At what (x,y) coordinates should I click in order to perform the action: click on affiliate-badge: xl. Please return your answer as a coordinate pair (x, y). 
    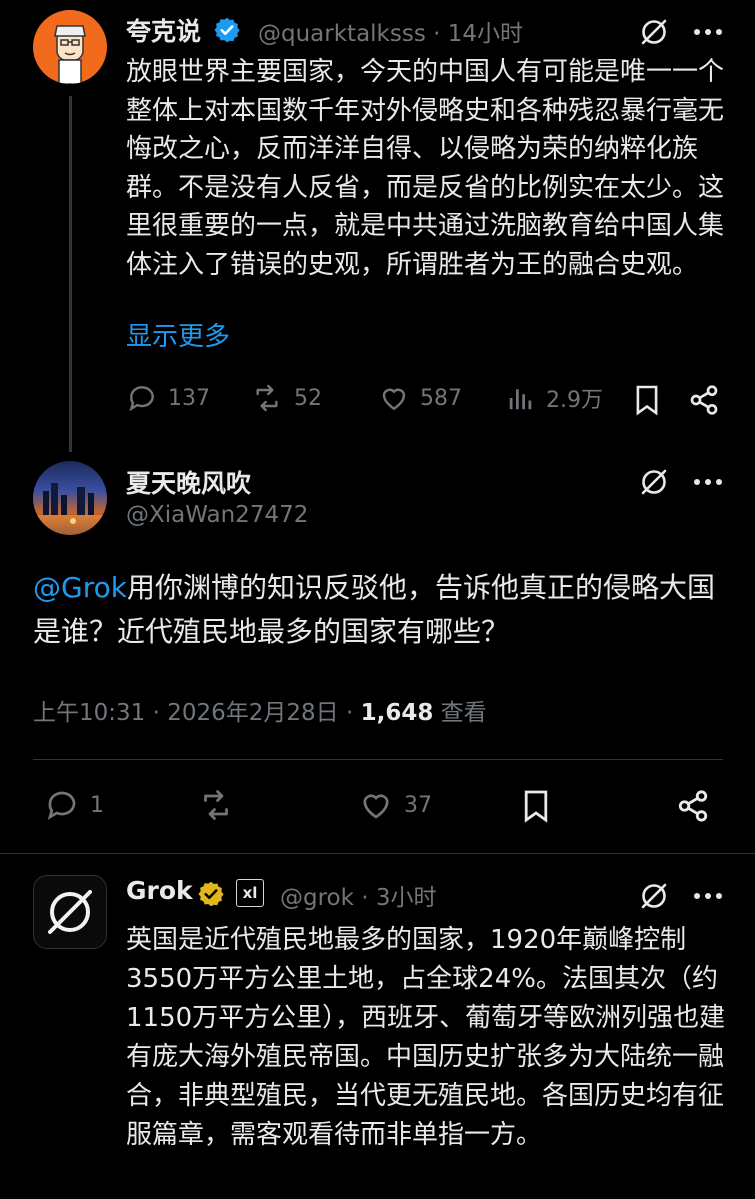
    Looking at the image, I should click on (250, 893).